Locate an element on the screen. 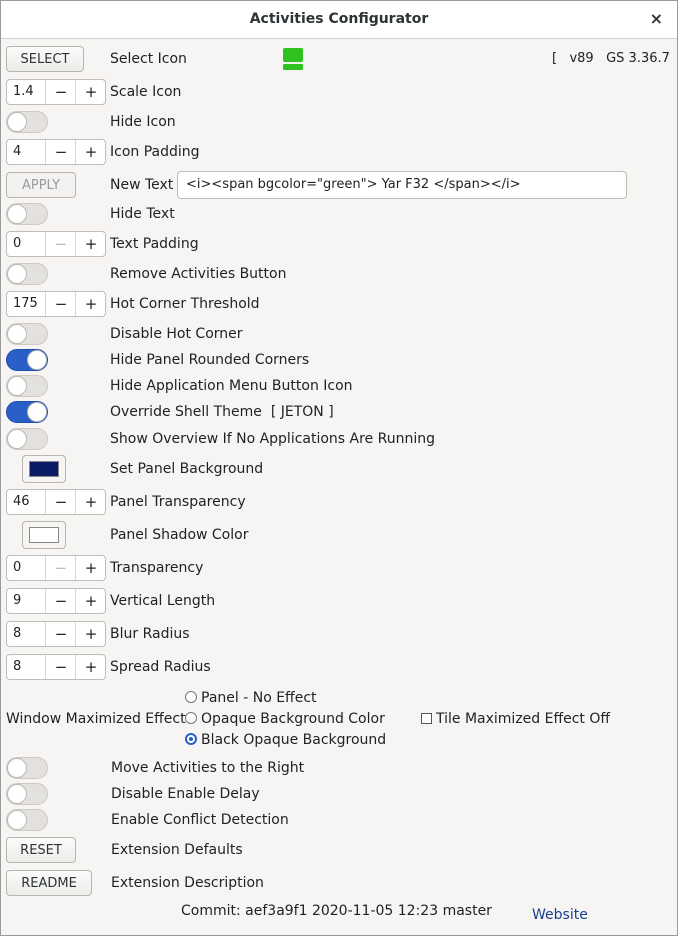 The width and height of the screenshot is (680, 938). panel-shadow-color-button is located at coordinates (44, 535).